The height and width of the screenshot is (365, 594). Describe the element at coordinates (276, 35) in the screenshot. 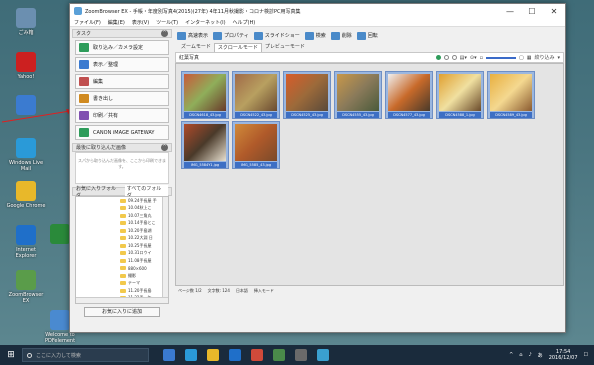

I see `toolbar-button: スライドショー` at that location.